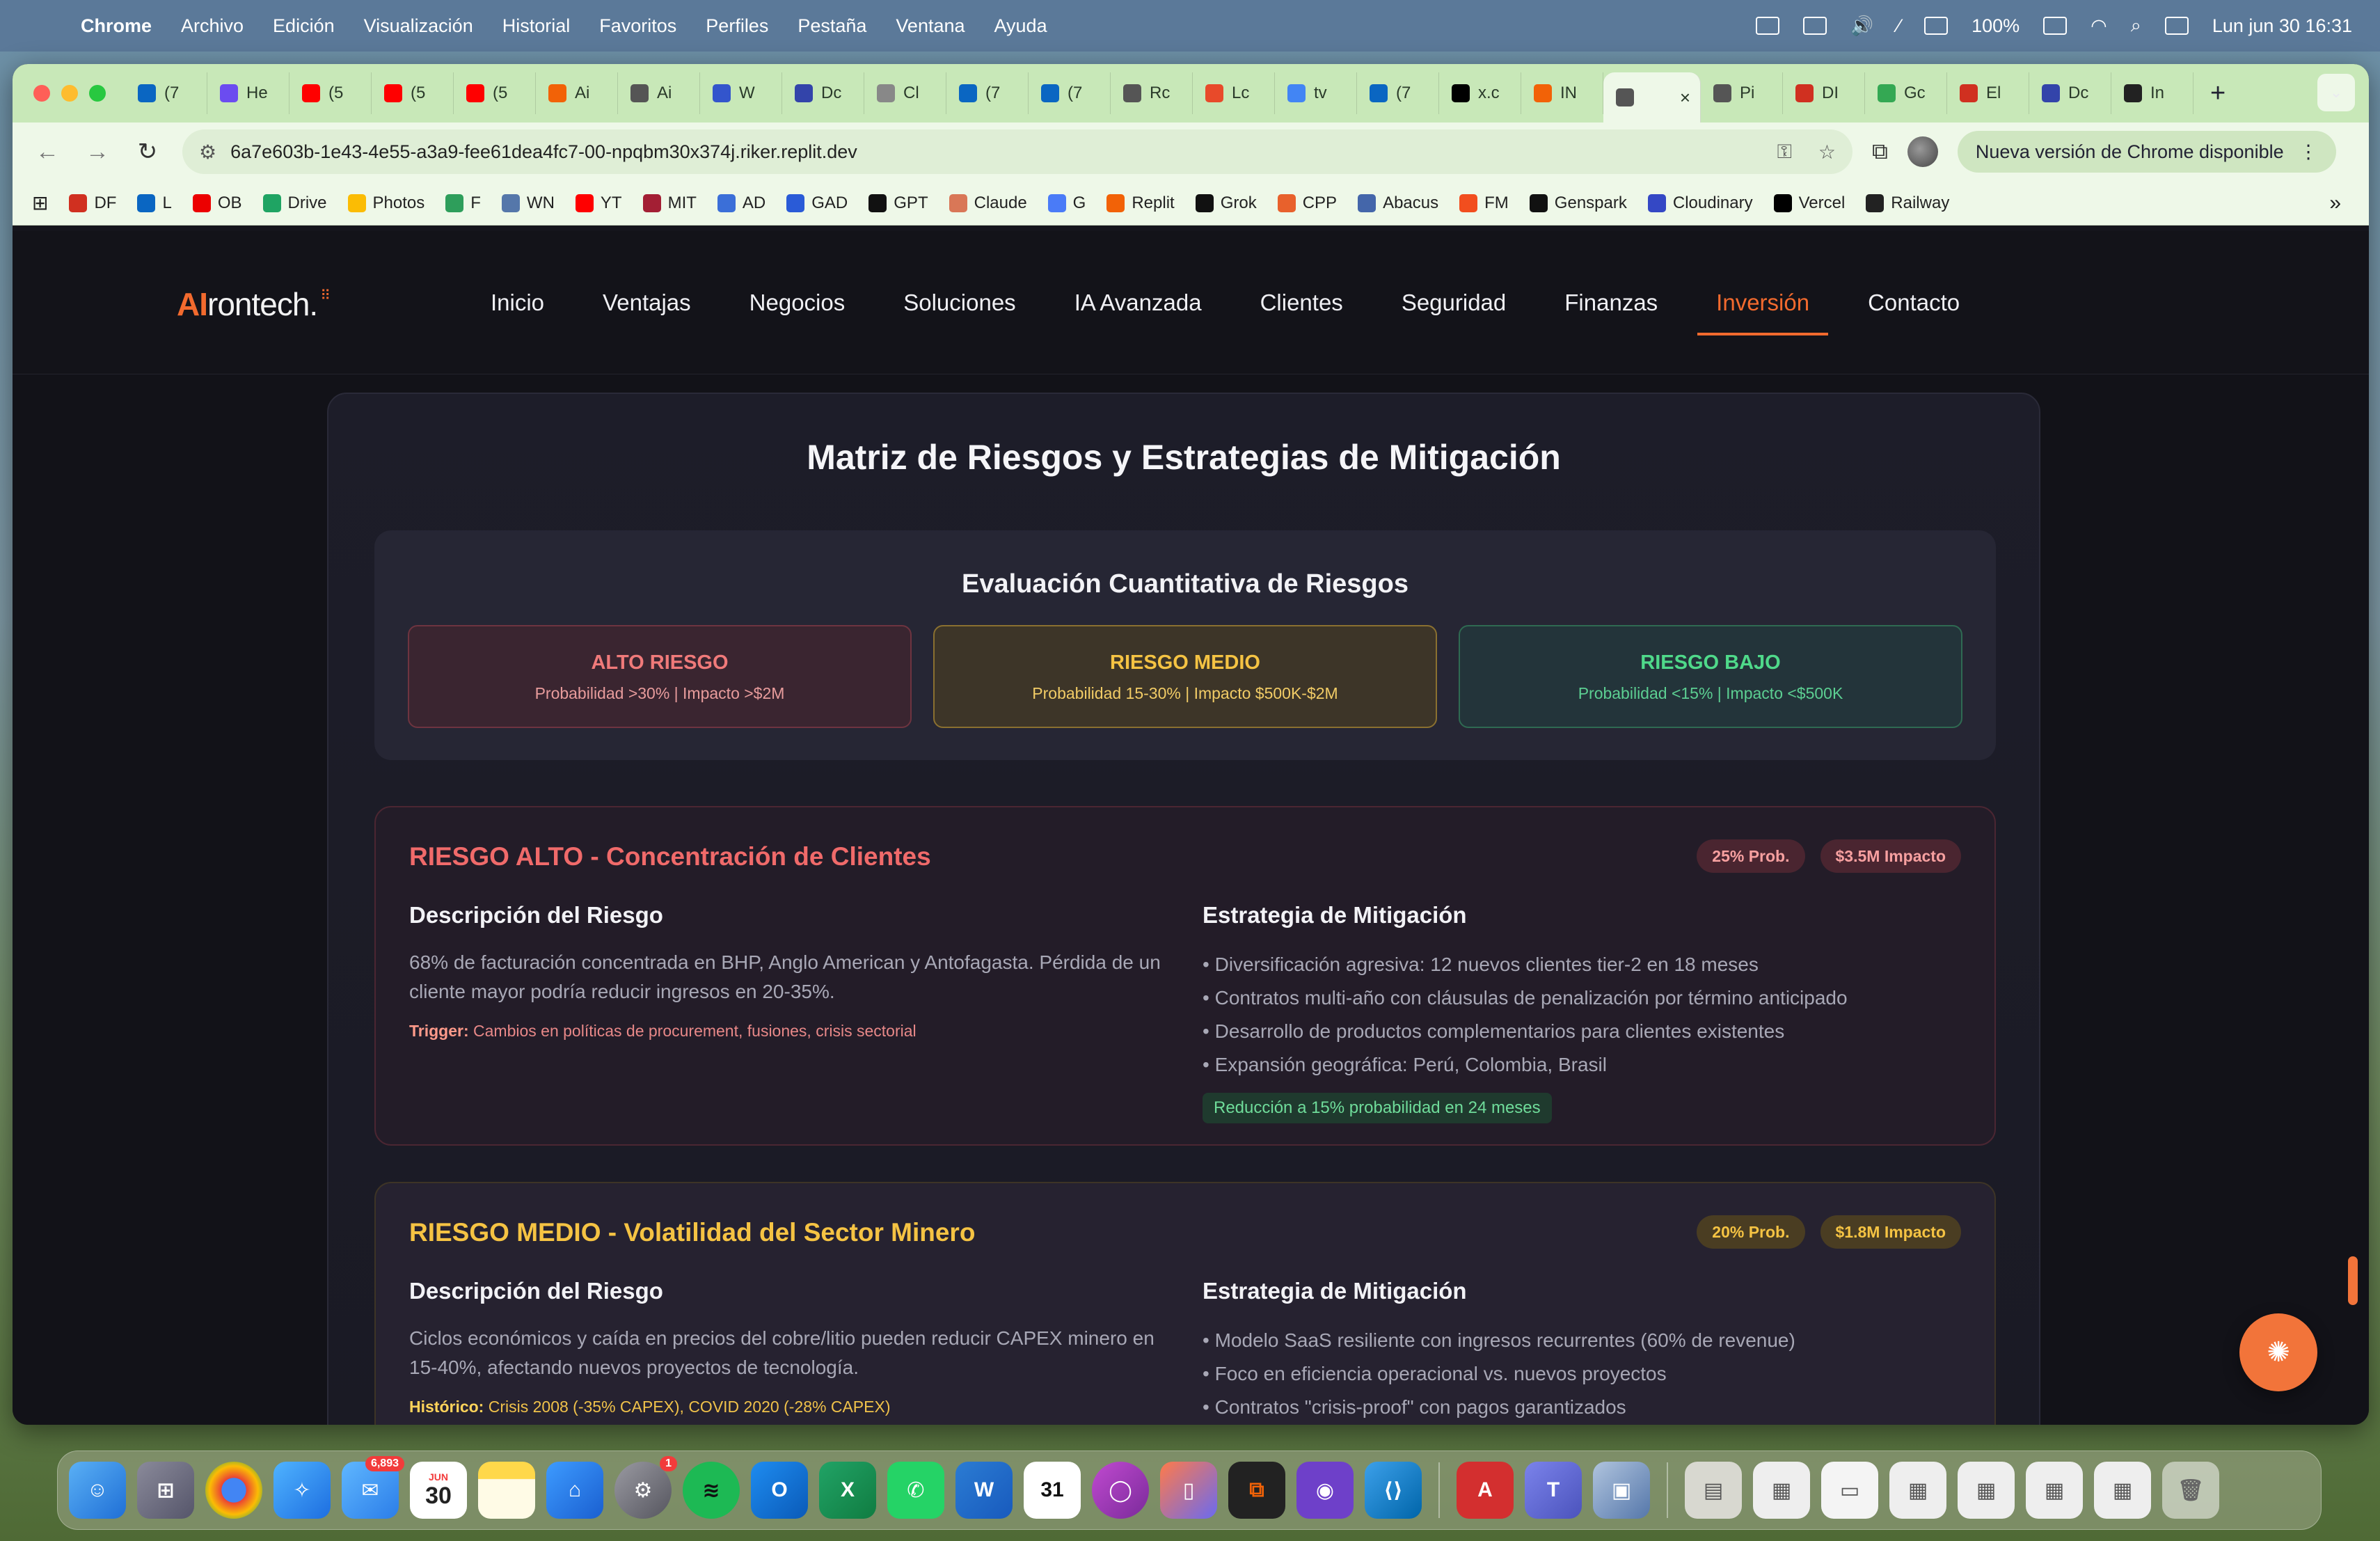 The width and height of the screenshot is (2380, 1541). Describe the element at coordinates (1996, 26) in the screenshot. I see `battery-percent: 100%` at that location.